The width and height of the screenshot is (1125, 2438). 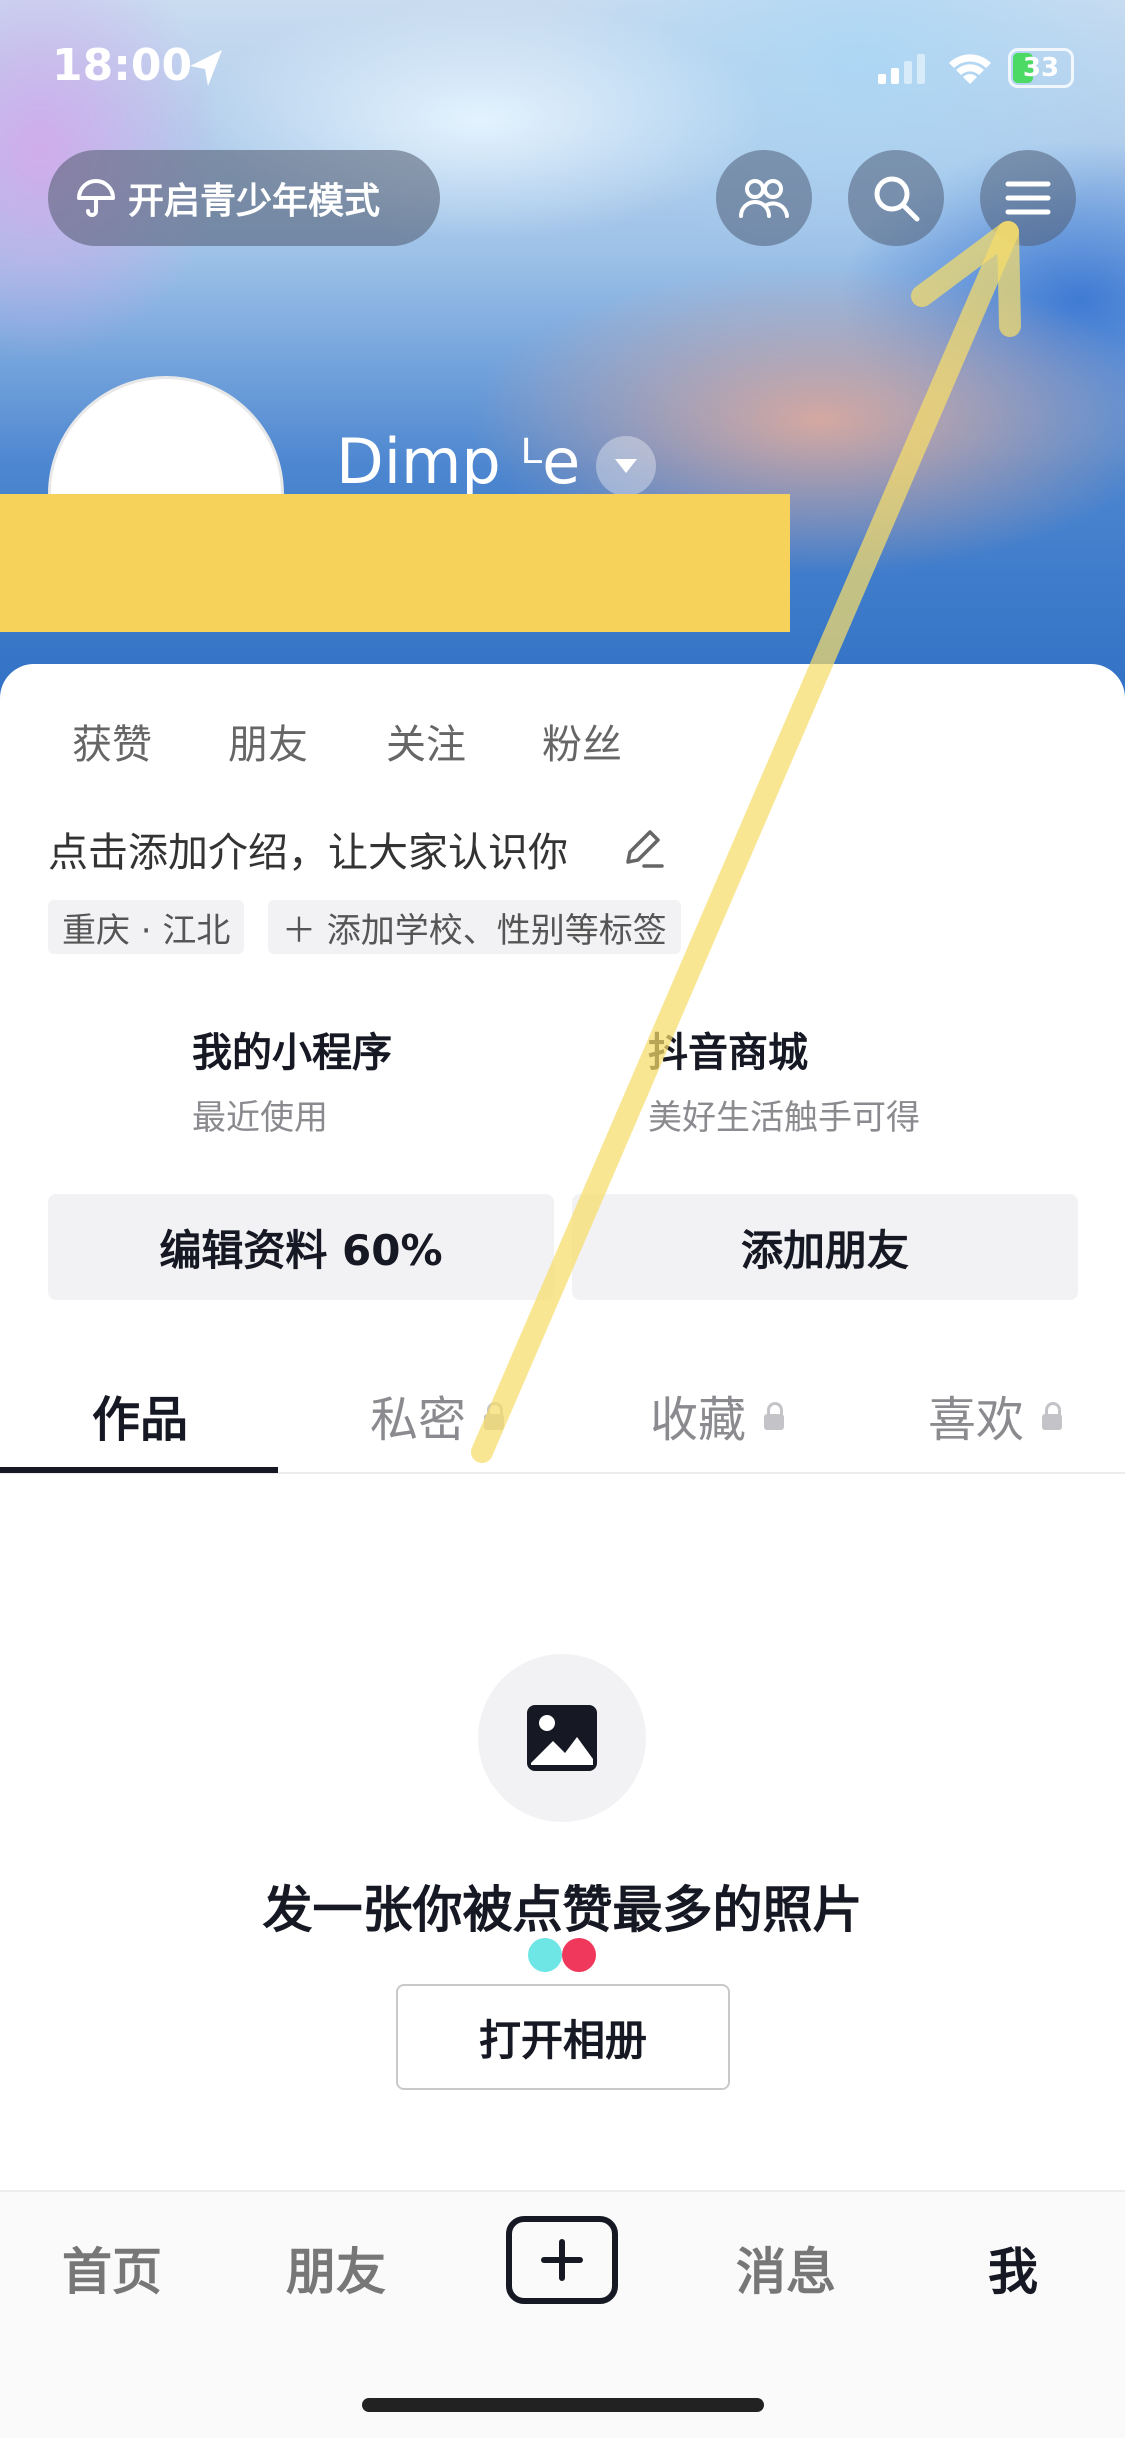 I want to click on plus-icon, so click(x=562, y=2260).